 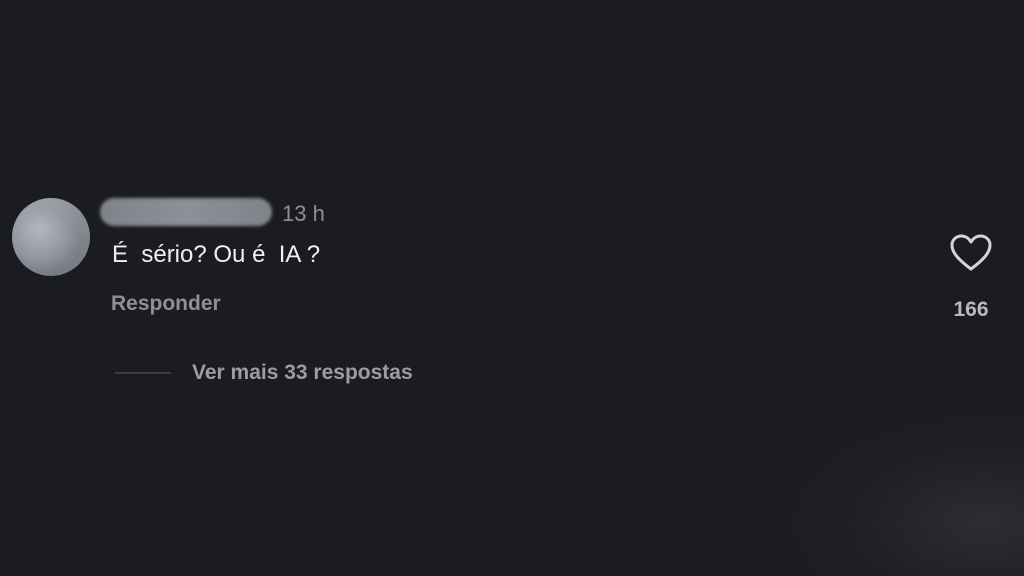 What do you see at coordinates (186, 212) in the screenshot?
I see `username-redacted` at bounding box center [186, 212].